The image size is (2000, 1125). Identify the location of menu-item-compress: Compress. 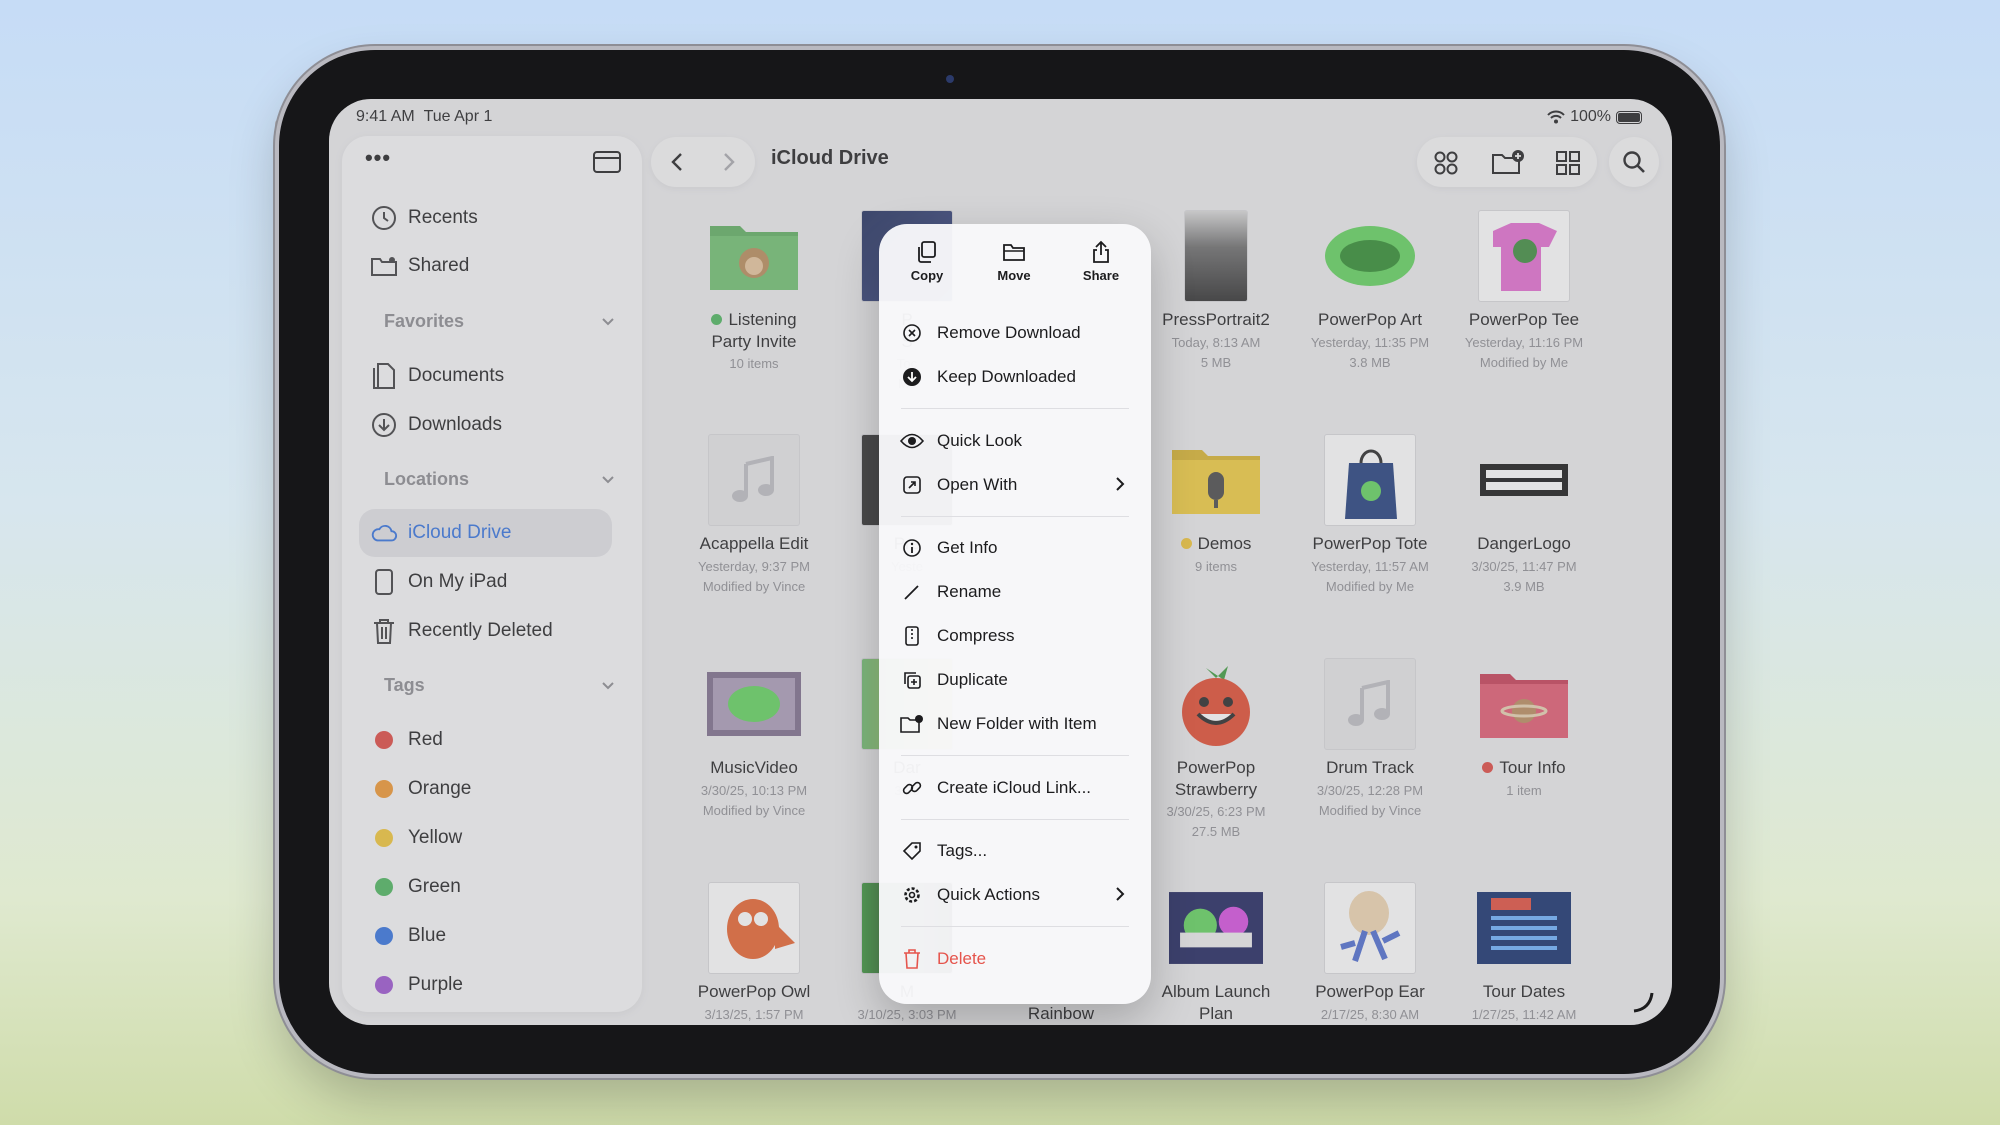
(1015, 636).